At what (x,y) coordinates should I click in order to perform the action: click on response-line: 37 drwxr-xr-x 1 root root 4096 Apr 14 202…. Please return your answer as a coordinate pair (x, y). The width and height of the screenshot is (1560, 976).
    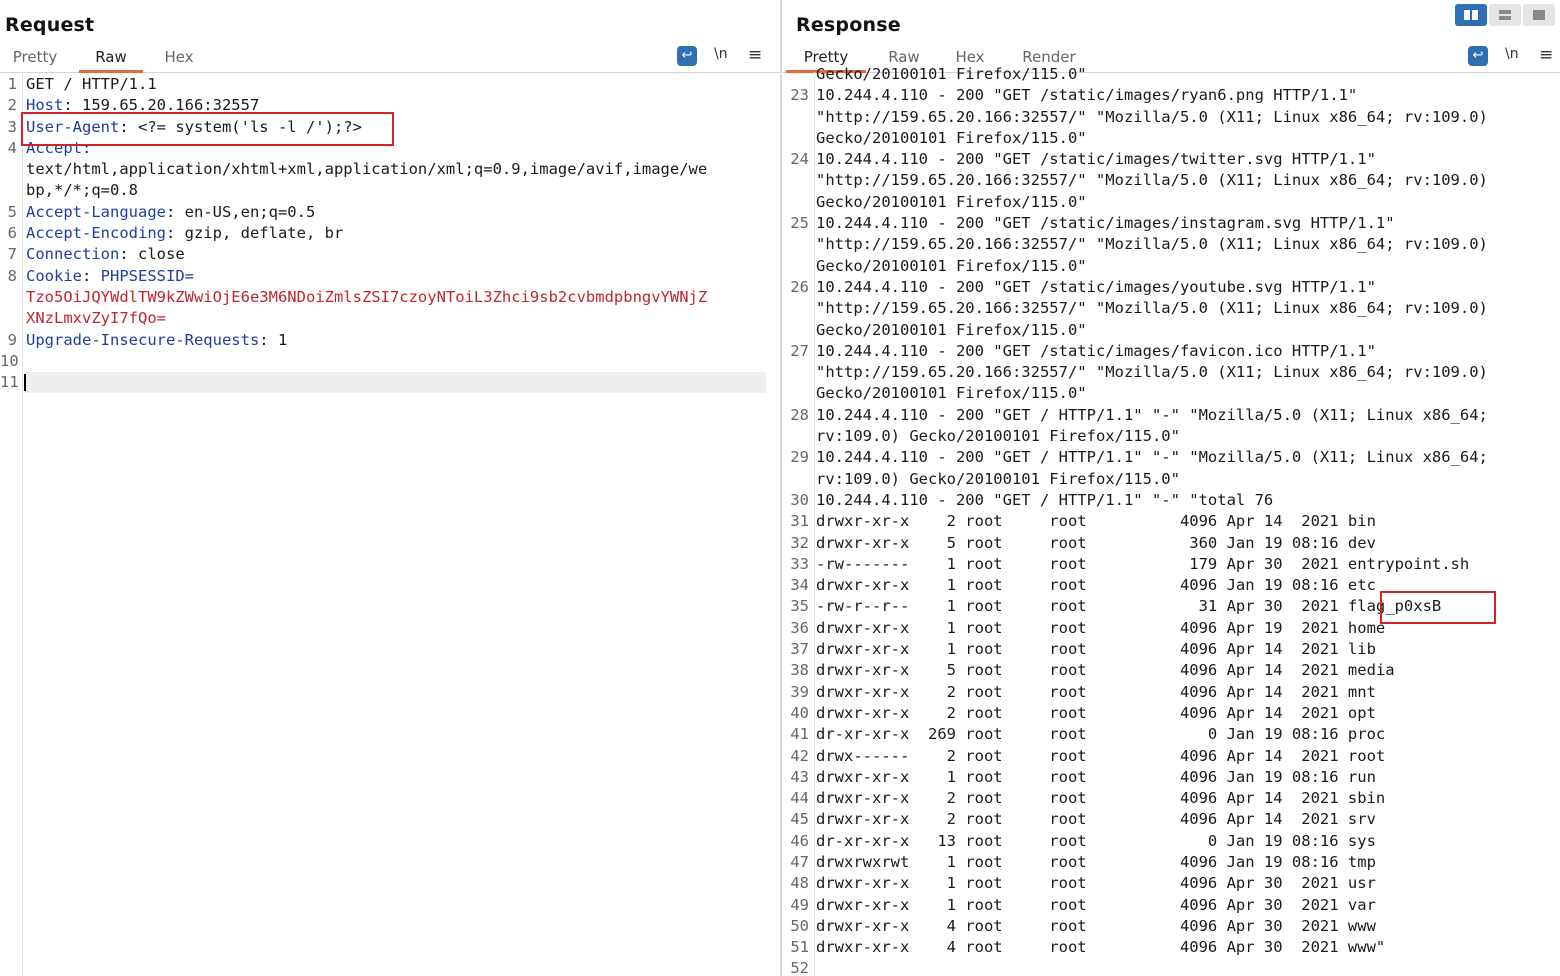
    Looking at the image, I should click on (1139, 649).